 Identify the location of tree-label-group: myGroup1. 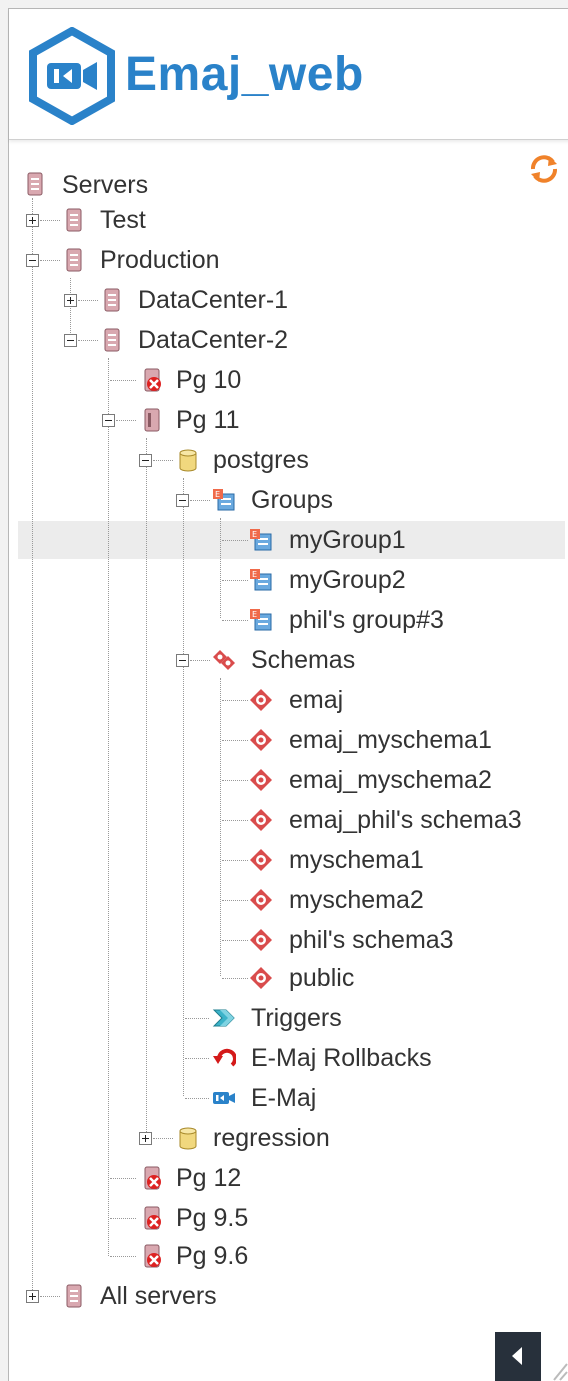
(347, 540).